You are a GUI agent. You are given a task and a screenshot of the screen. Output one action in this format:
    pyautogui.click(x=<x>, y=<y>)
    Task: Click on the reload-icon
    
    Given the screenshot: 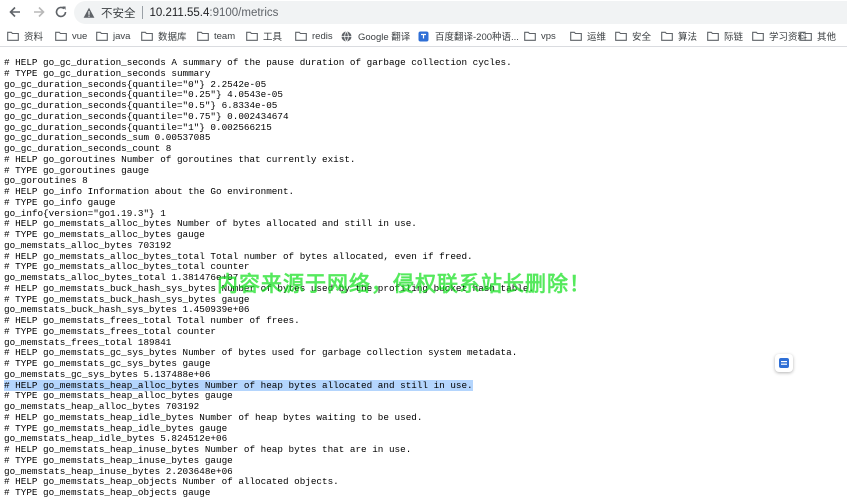 What is the action you would take?
    pyautogui.click(x=61, y=12)
    